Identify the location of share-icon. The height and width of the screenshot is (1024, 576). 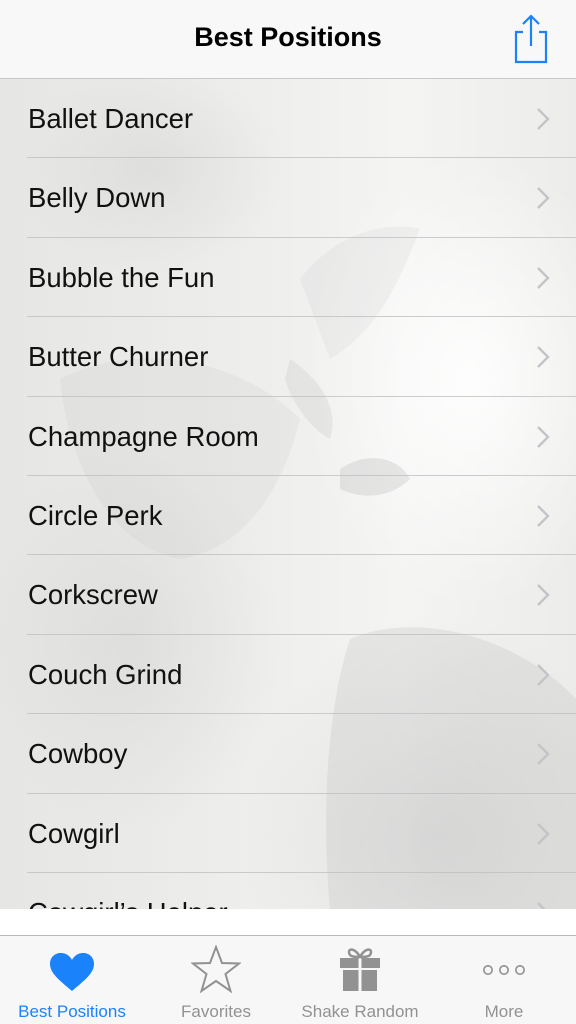
(531, 39).